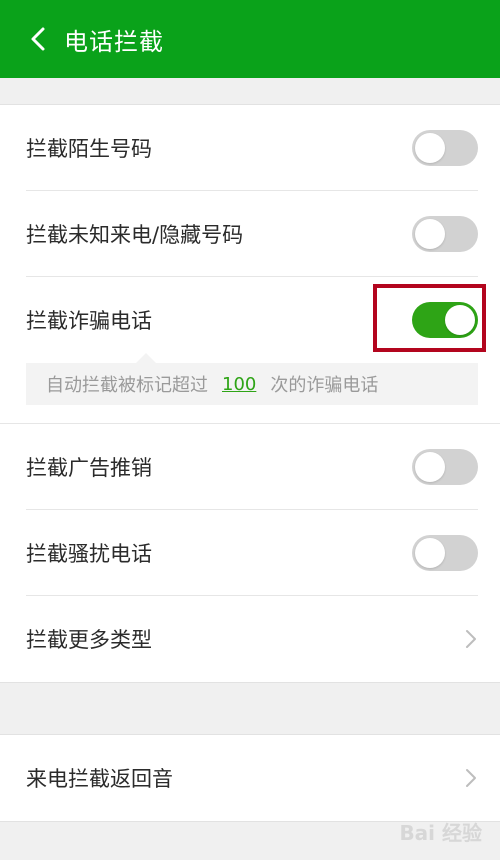  Describe the element at coordinates (89, 640) in the screenshot. I see `setting-label: 拦截更多类型` at that location.